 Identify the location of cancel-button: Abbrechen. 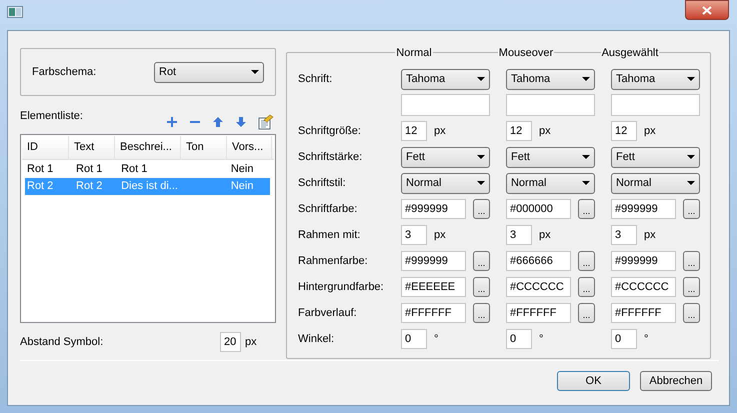
(676, 381).